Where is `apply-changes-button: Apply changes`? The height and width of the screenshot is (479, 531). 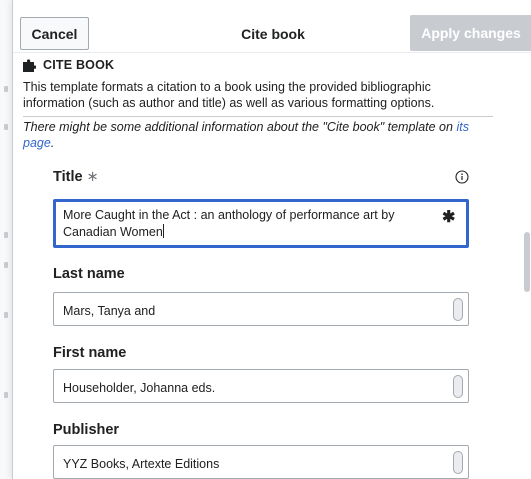
apply-changes-button: Apply changes is located at coordinates (470, 33).